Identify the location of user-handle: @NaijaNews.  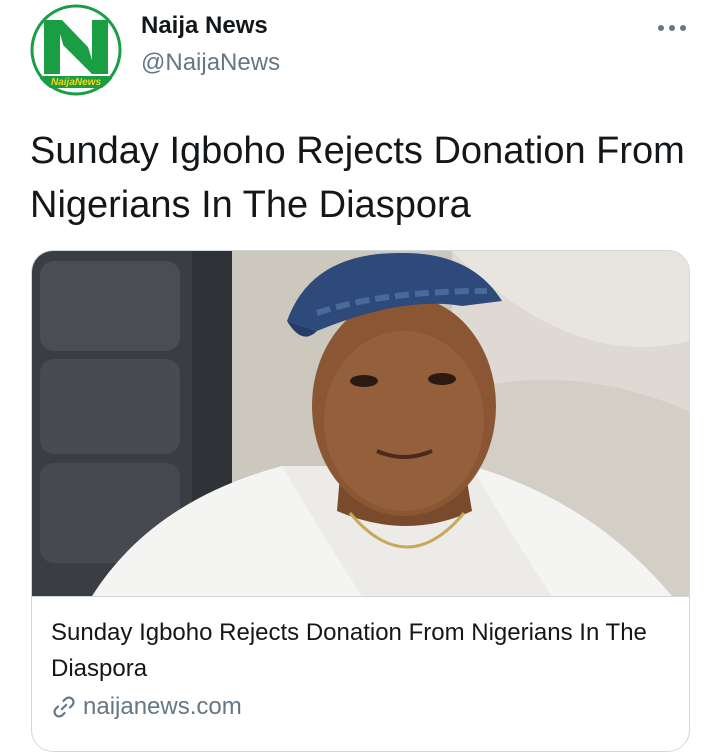
(210, 63).